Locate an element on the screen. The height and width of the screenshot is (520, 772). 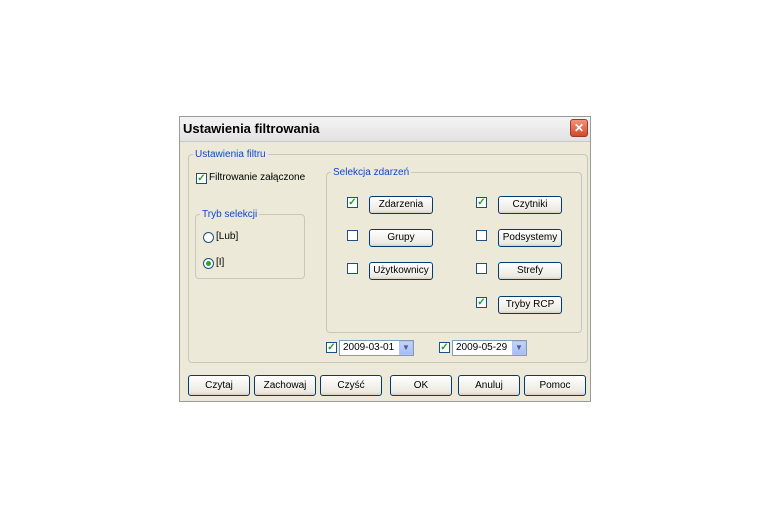
ok-button: OK is located at coordinates (421, 385).